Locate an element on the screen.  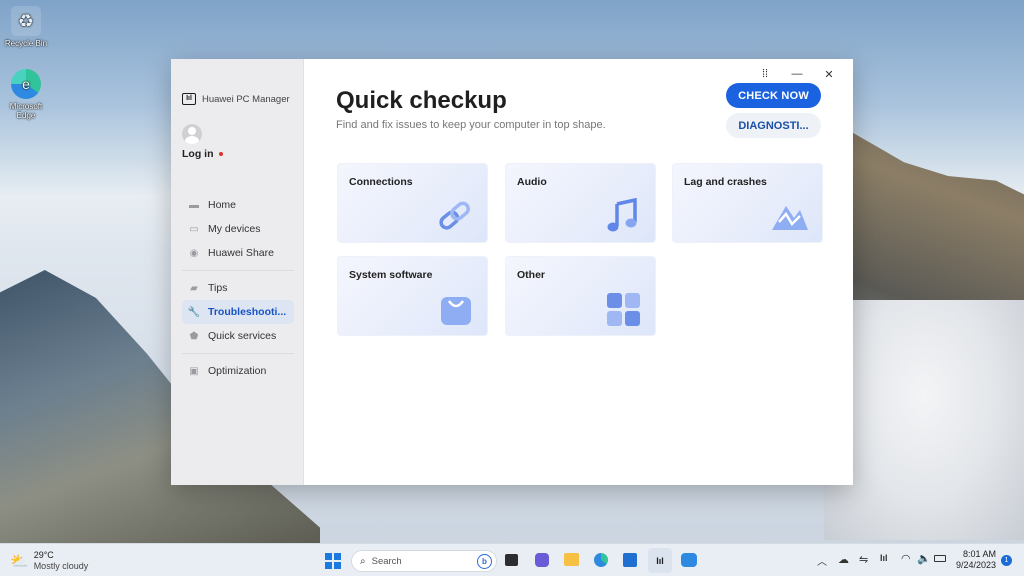
wallpaper-clouds is located at coordinates (924, 420).